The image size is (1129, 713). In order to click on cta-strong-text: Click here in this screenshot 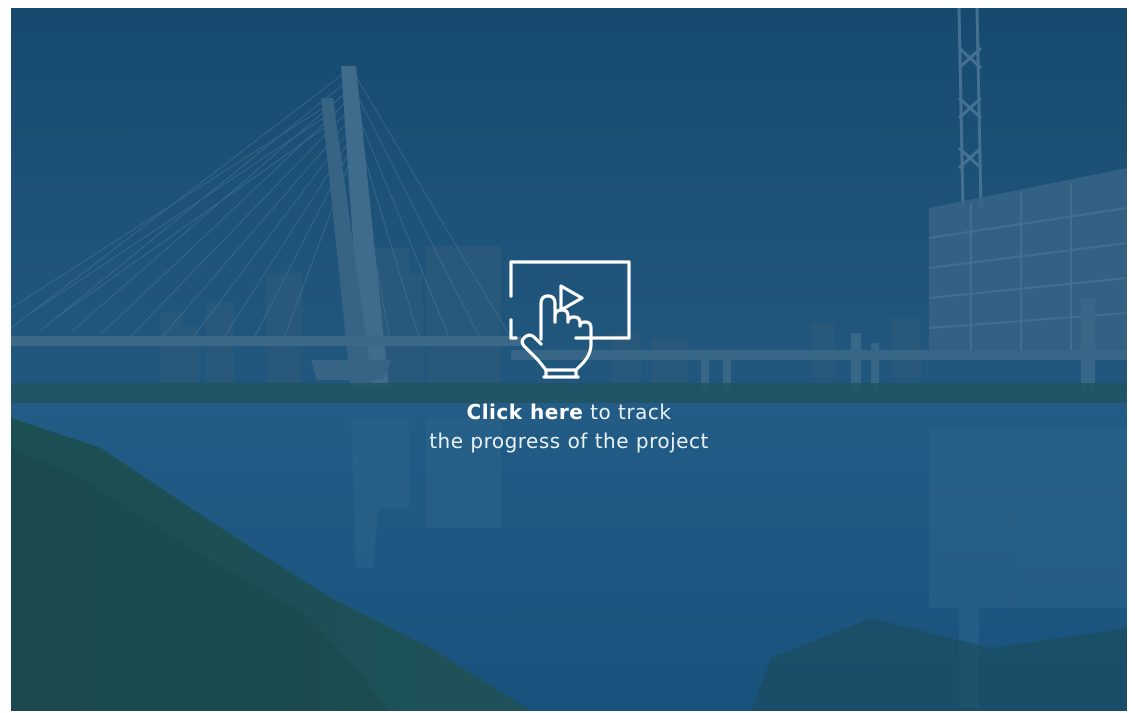, I will do `click(525, 412)`.